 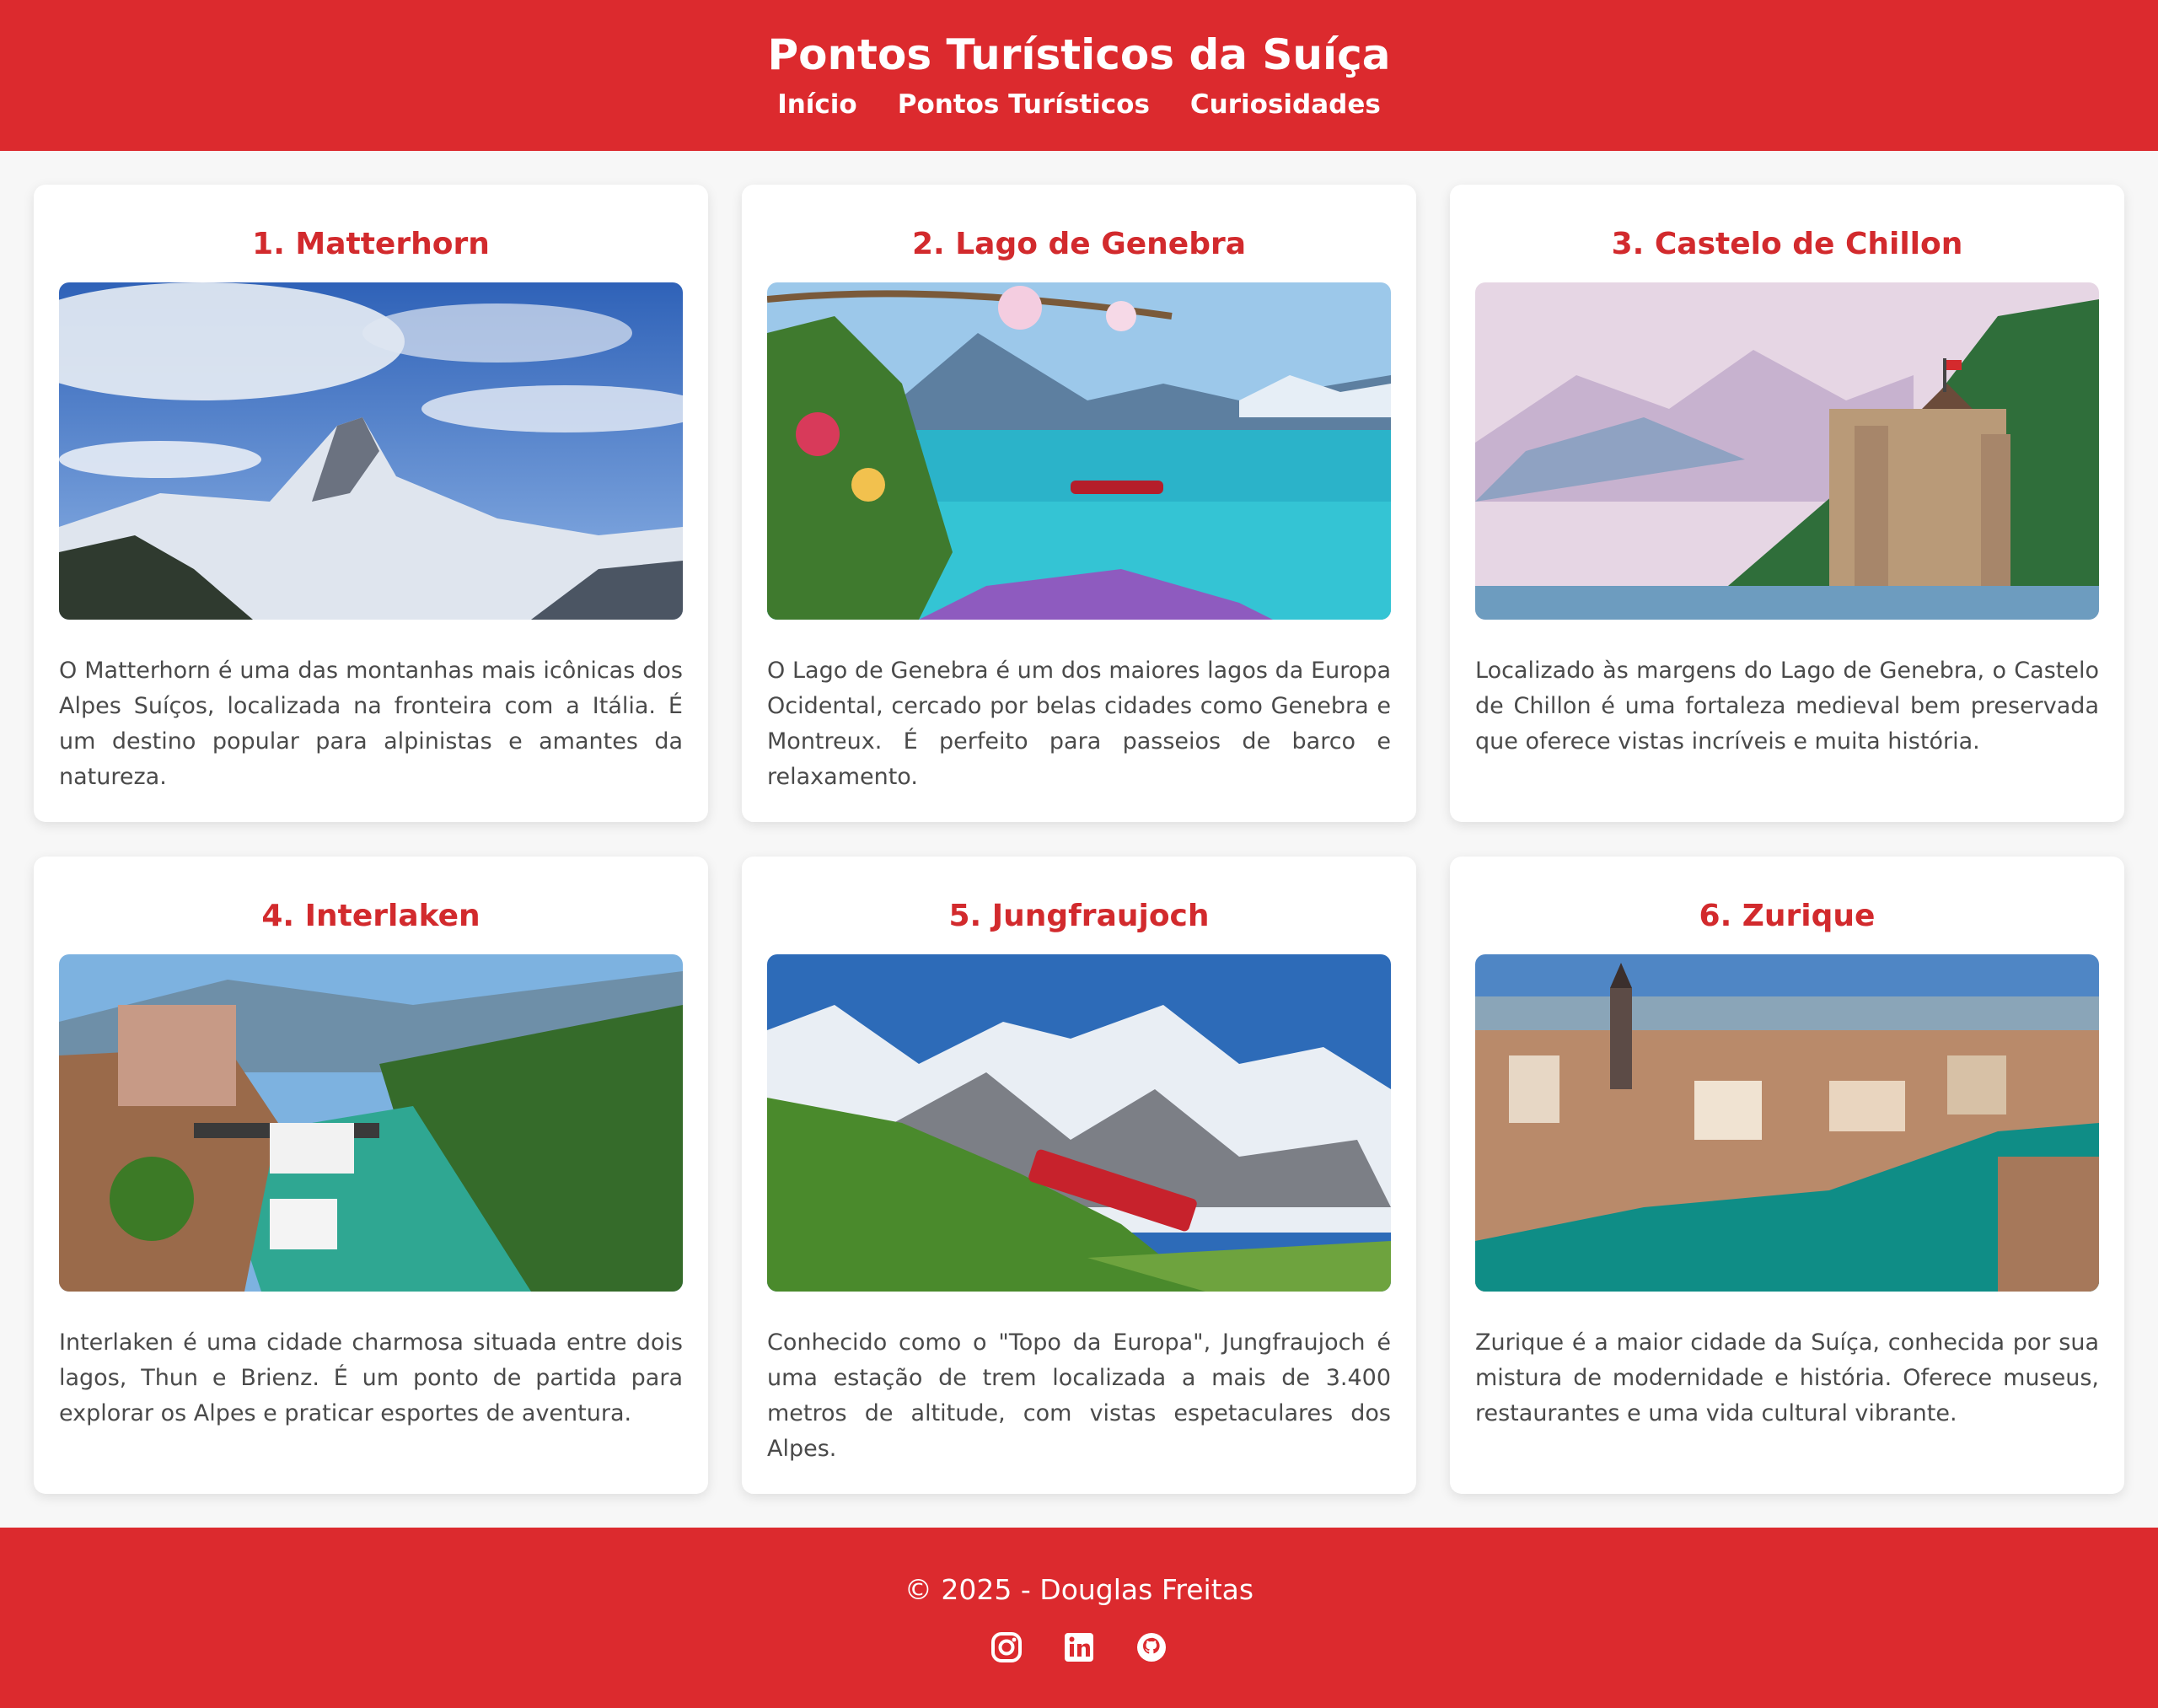 What do you see at coordinates (371, 244) in the screenshot?
I see `card-title: 1. Matterhorn` at bounding box center [371, 244].